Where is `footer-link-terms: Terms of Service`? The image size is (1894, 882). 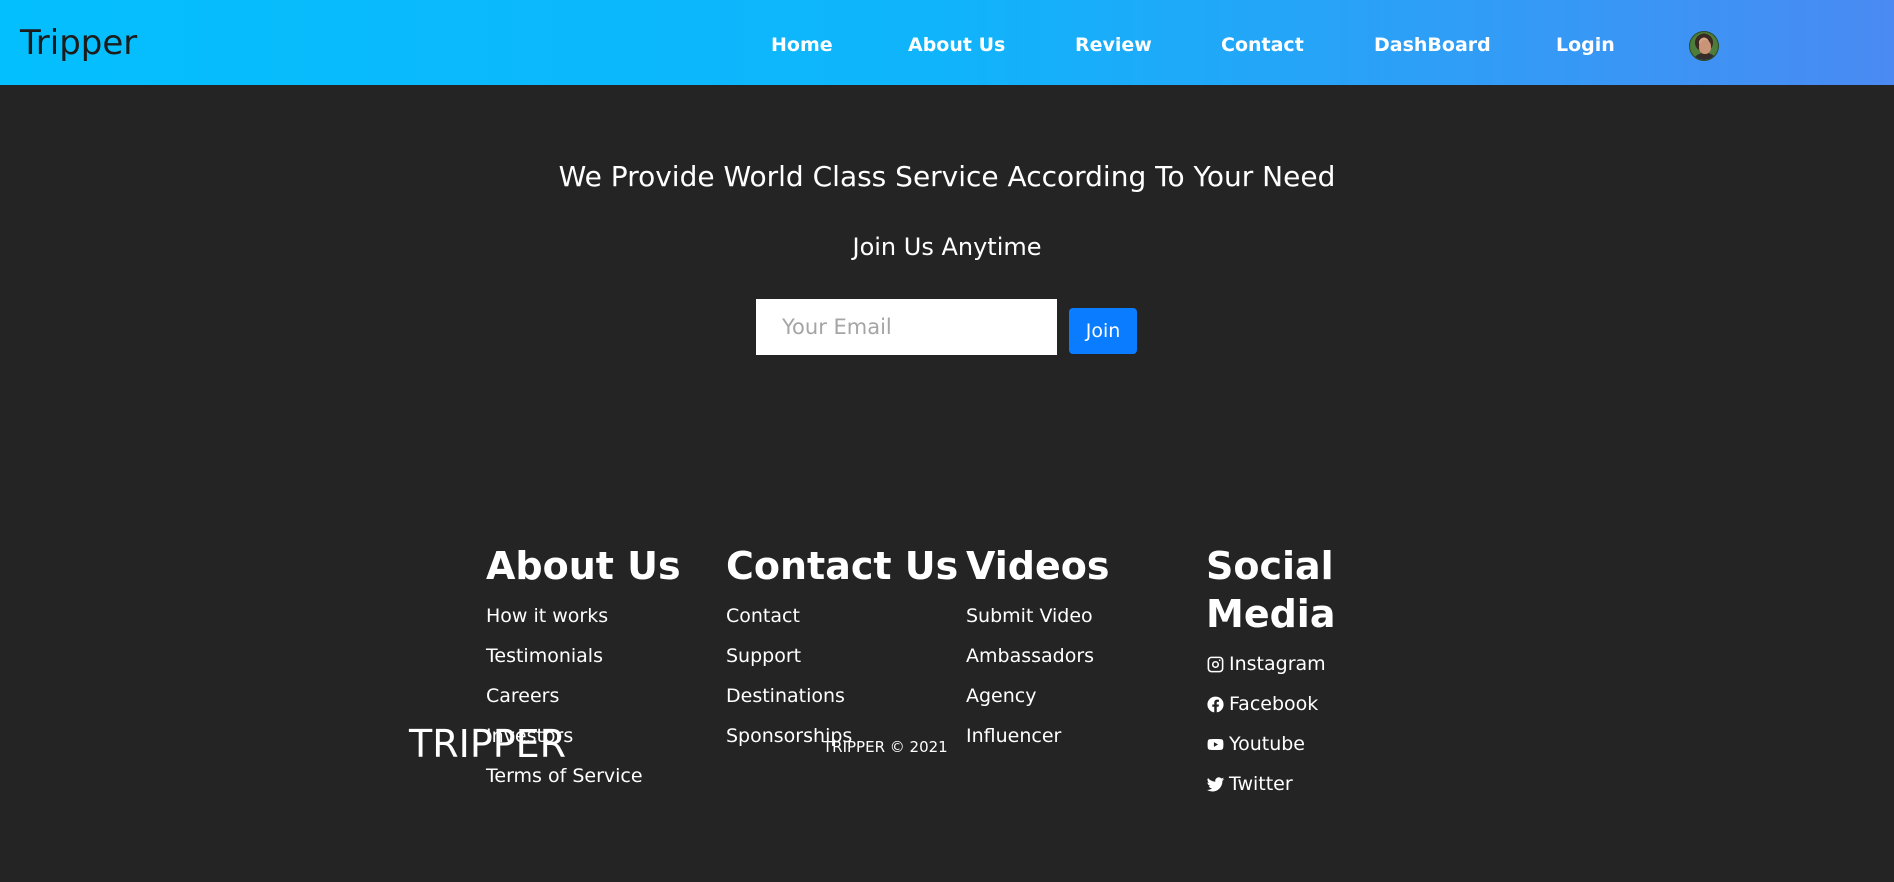
footer-link-terms: Terms of Service is located at coordinates (564, 776).